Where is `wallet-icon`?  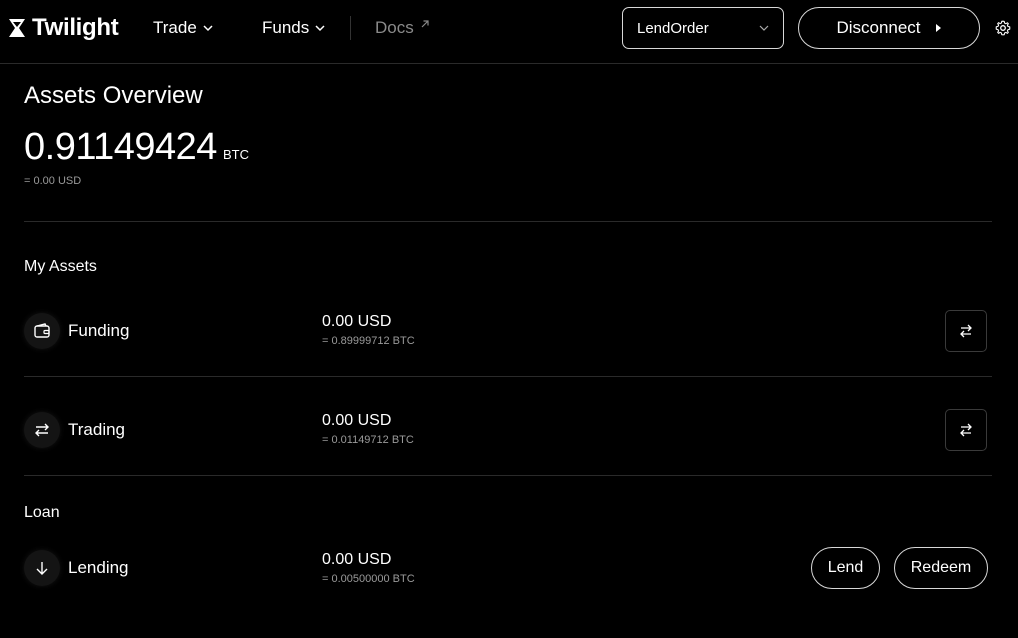 wallet-icon is located at coordinates (42, 331).